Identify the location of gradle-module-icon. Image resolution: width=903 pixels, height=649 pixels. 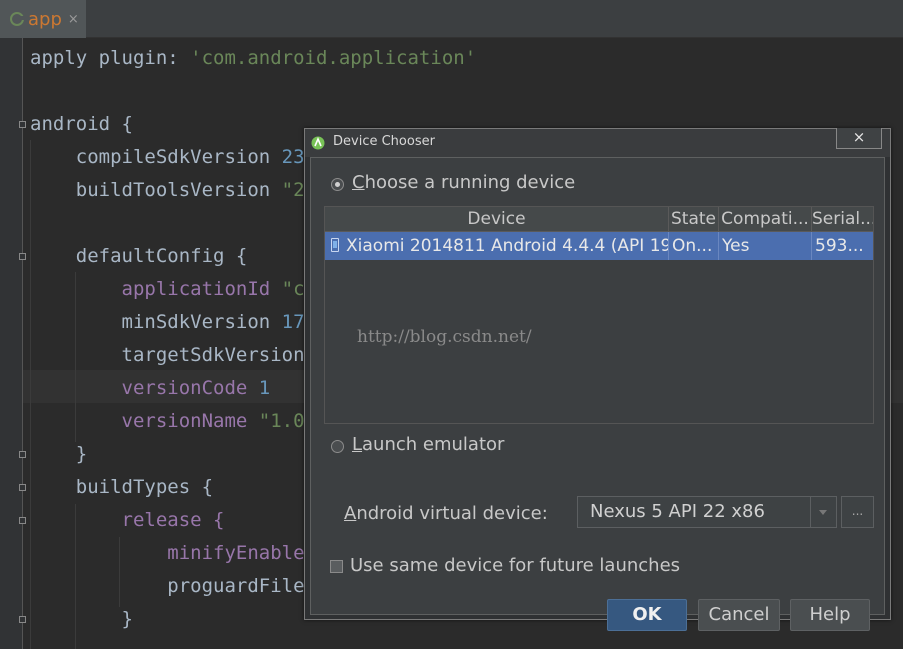
(17, 19).